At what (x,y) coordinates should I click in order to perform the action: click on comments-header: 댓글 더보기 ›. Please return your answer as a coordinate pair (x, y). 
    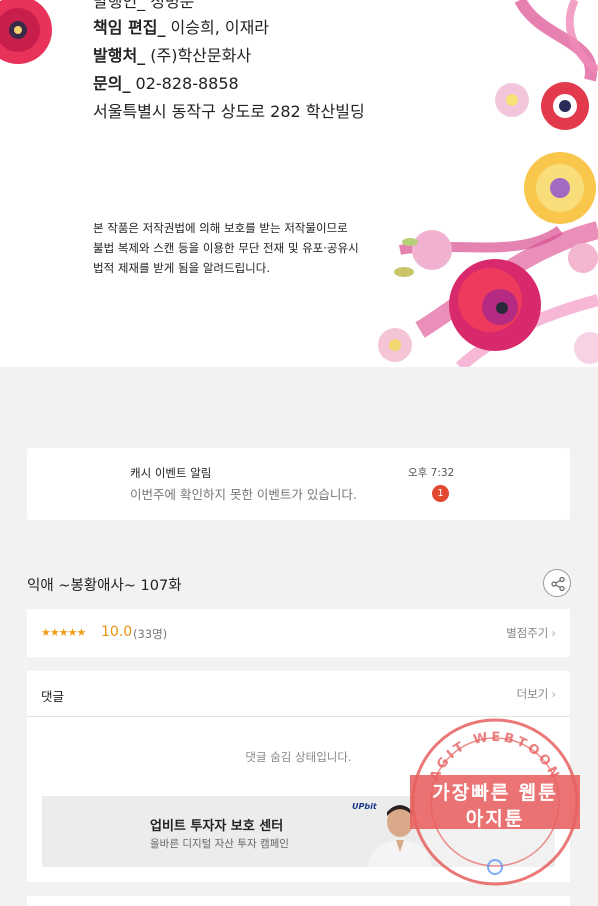
    Looking at the image, I should click on (298, 694).